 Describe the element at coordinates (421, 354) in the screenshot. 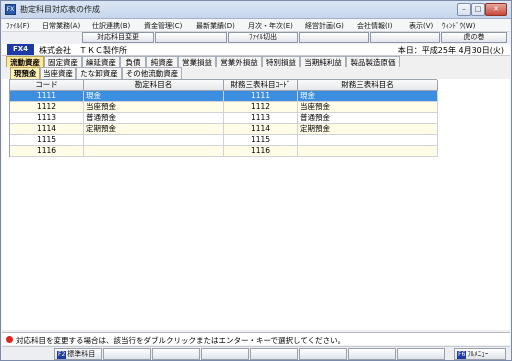

I see `f10-key-button` at that location.